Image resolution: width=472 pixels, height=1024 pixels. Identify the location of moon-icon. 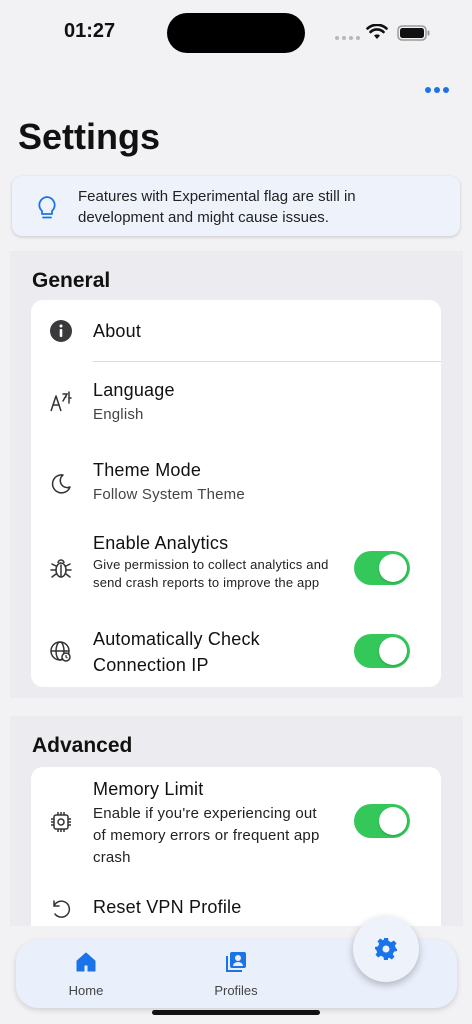
(61, 484).